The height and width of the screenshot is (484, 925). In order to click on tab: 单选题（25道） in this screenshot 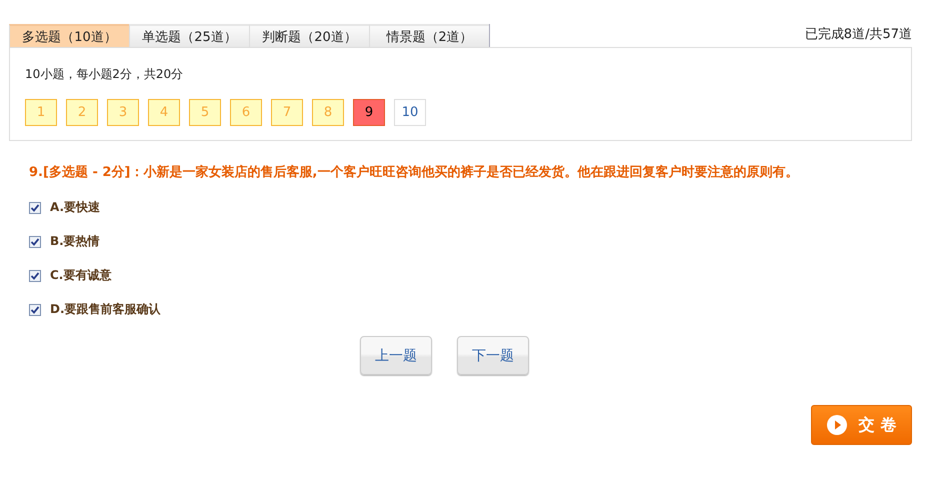, I will do `click(189, 35)`.